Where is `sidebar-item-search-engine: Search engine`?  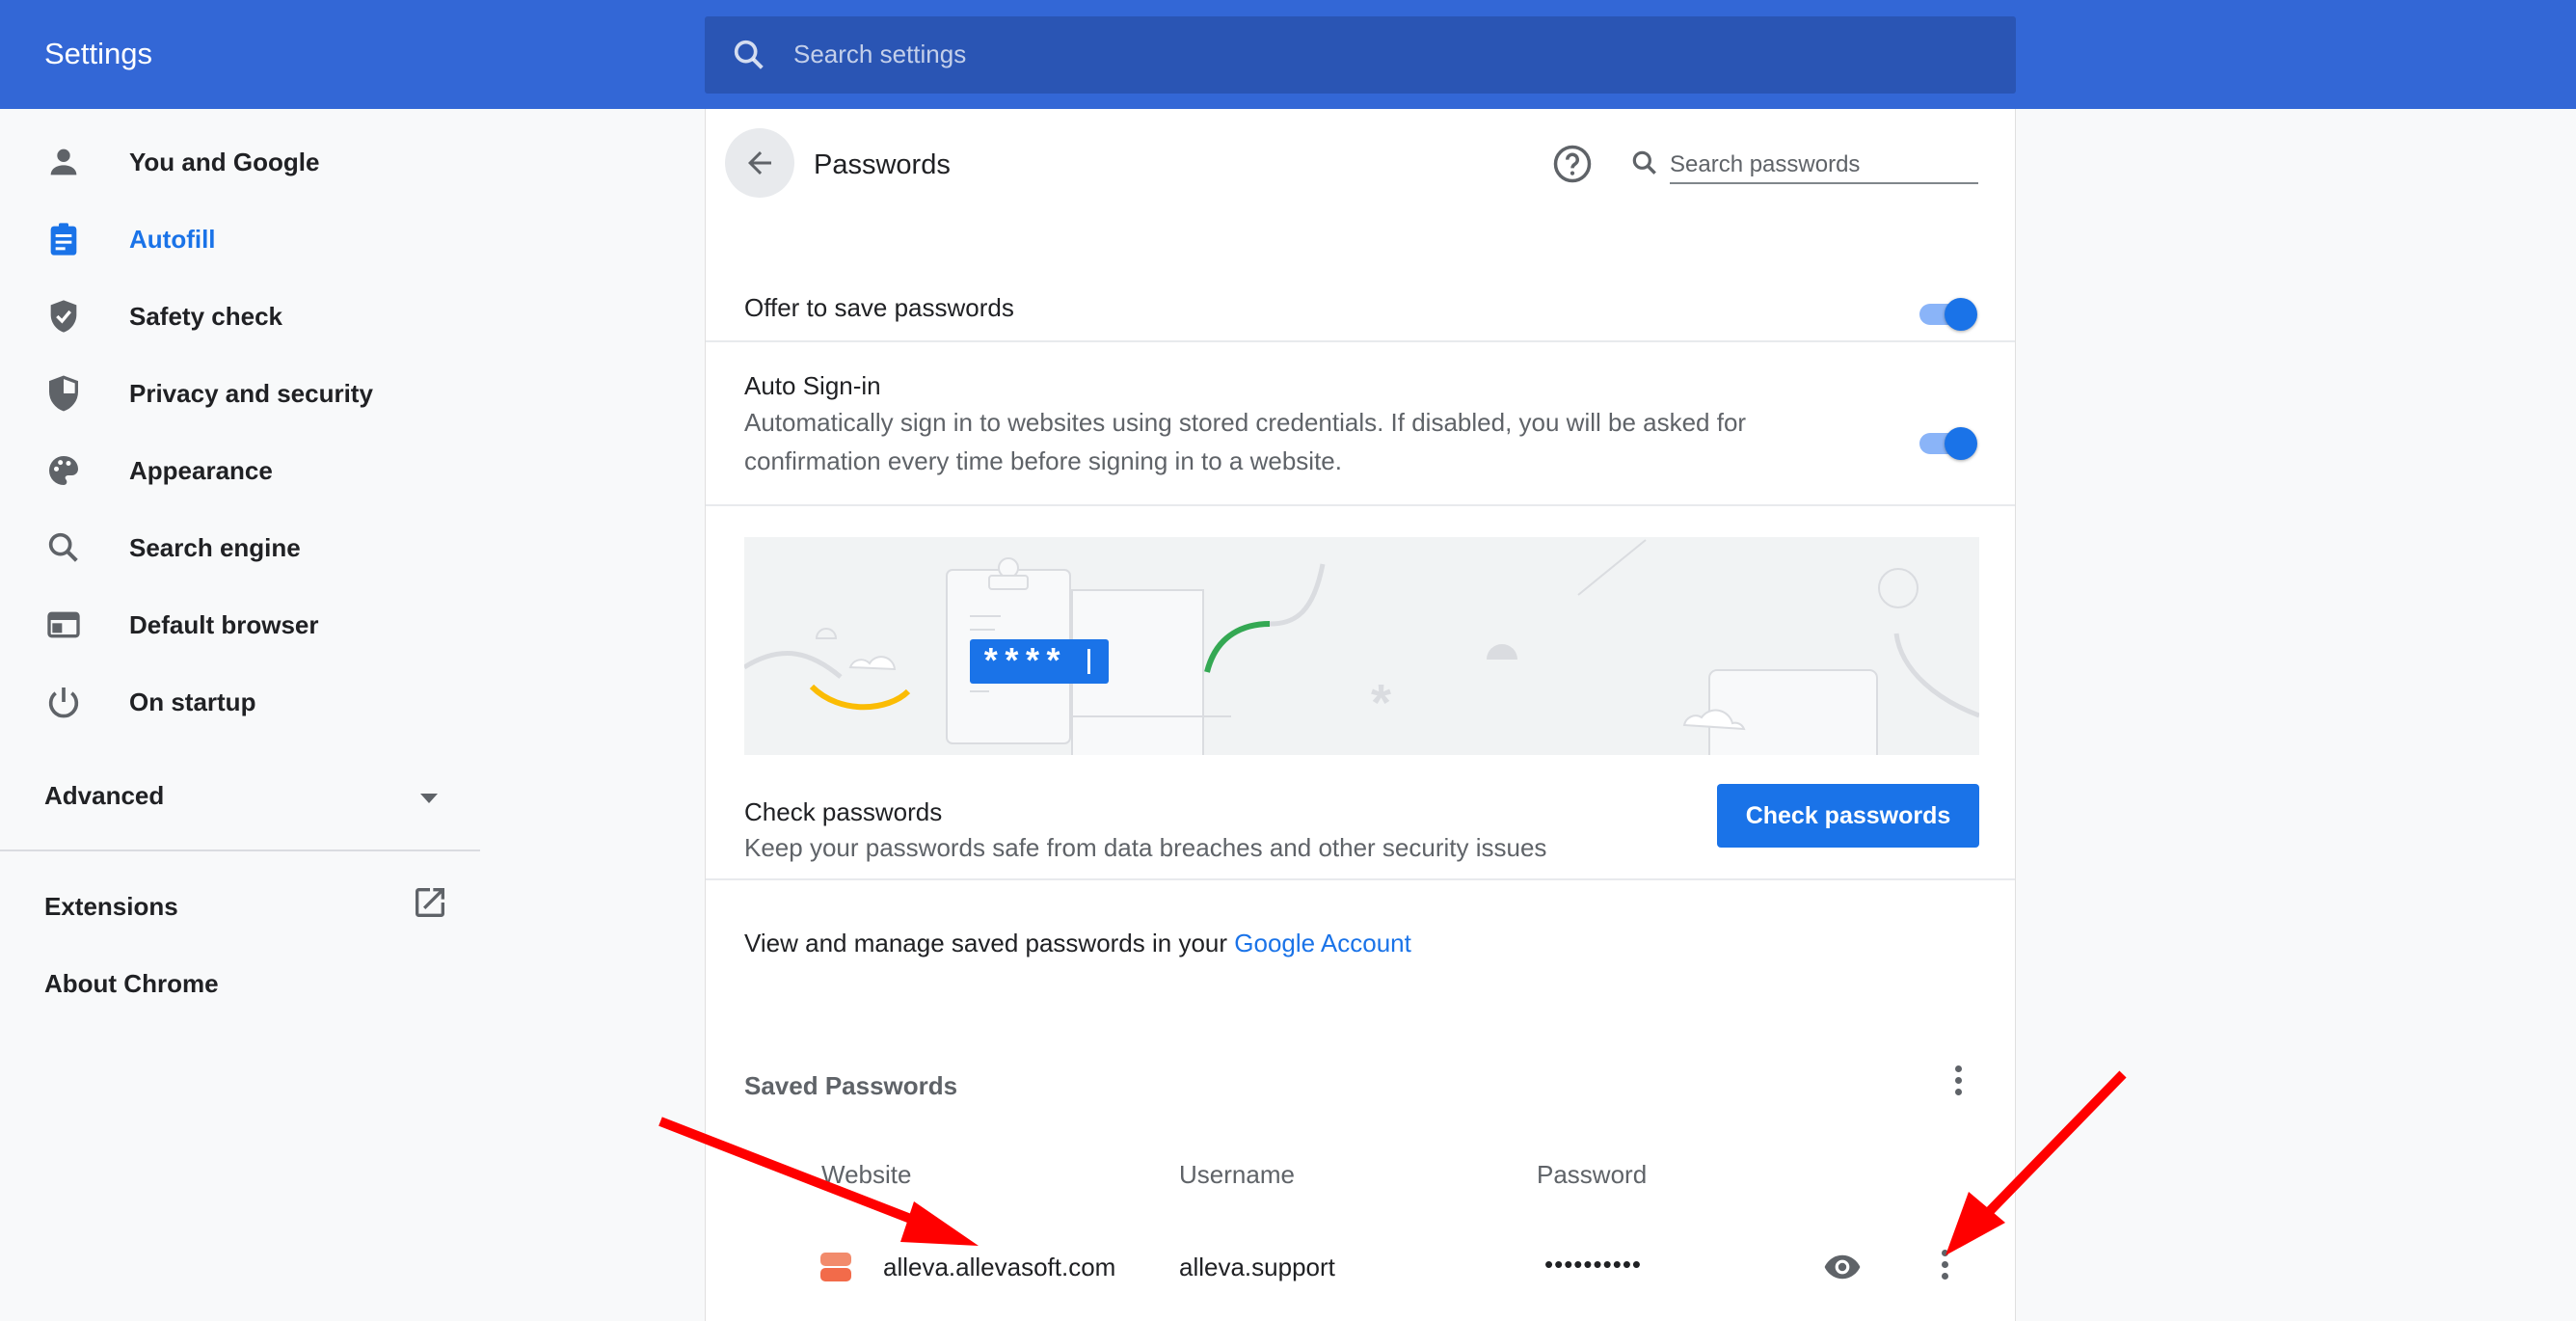
sidebar-item-search-engine: Search engine is located at coordinates (240, 547).